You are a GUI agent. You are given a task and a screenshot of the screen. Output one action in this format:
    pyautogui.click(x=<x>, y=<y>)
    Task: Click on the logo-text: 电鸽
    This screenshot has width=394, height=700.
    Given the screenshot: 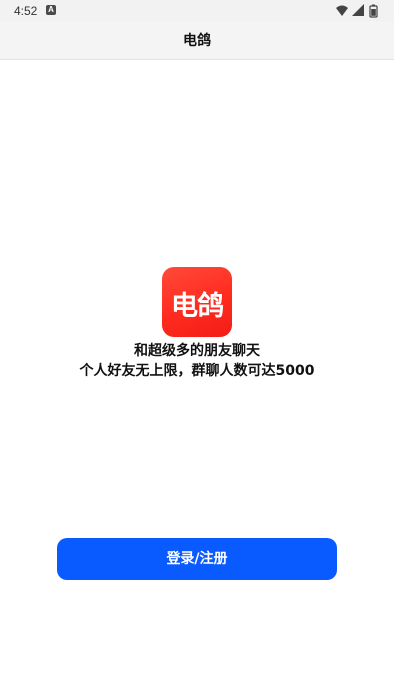 What is the action you would take?
    pyautogui.click(x=197, y=306)
    